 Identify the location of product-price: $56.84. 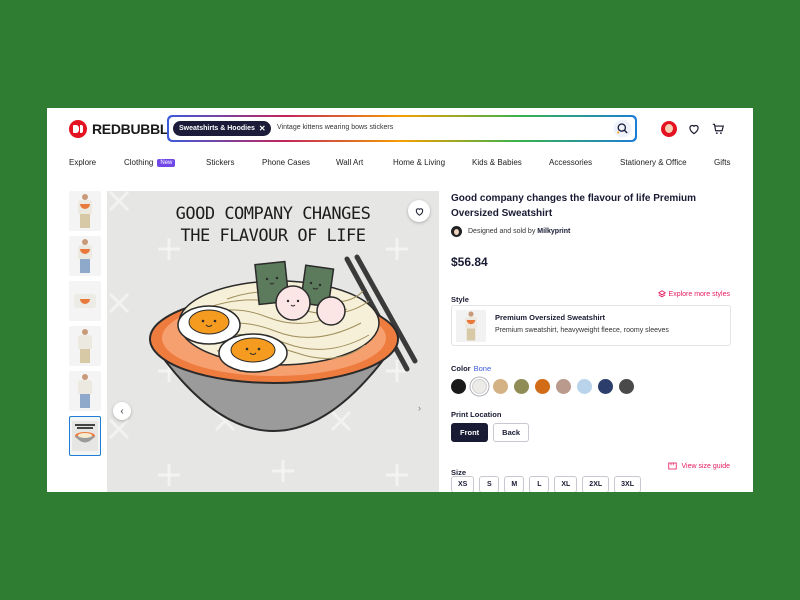
(469, 262).